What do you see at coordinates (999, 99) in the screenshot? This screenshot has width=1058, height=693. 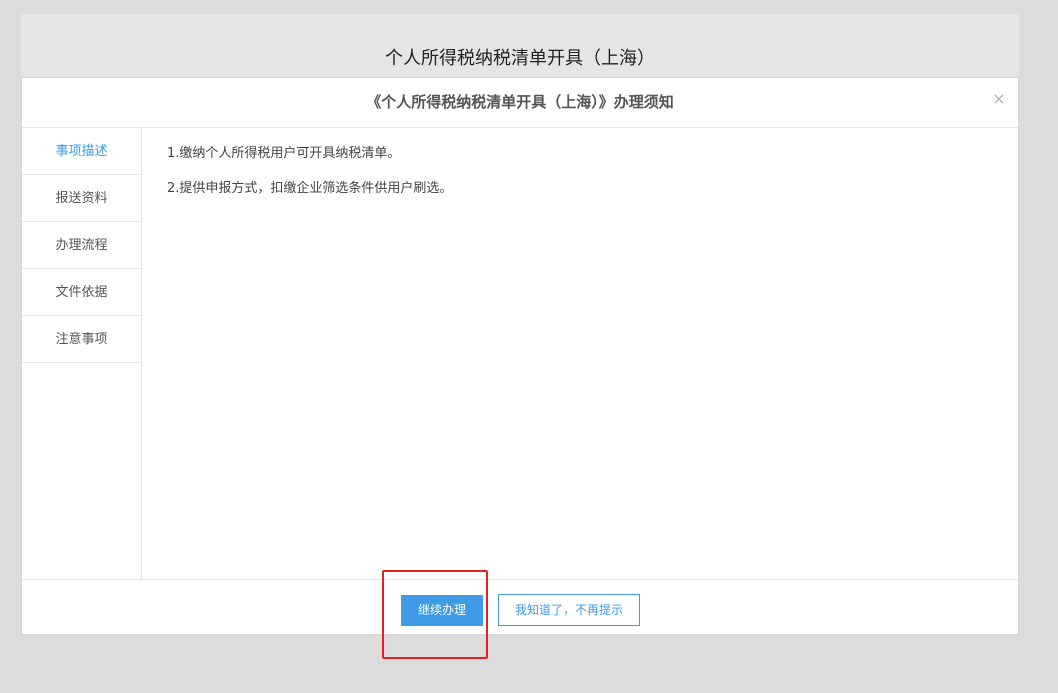 I see `close-icon: ×` at bounding box center [999, 99].